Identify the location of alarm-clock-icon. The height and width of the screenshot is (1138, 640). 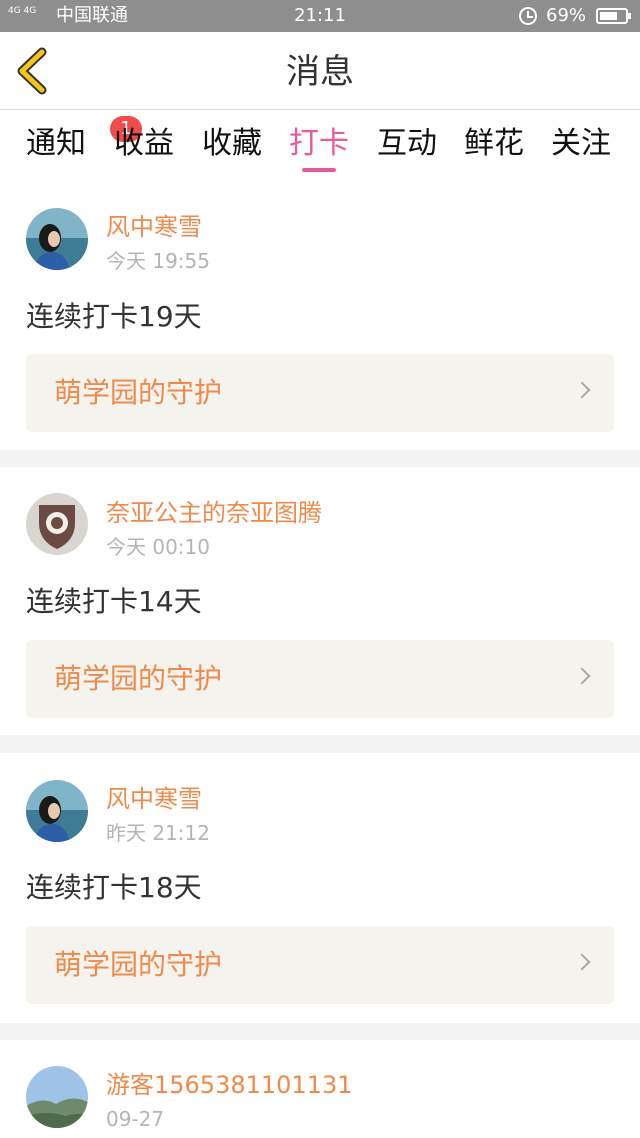
(528, 16).